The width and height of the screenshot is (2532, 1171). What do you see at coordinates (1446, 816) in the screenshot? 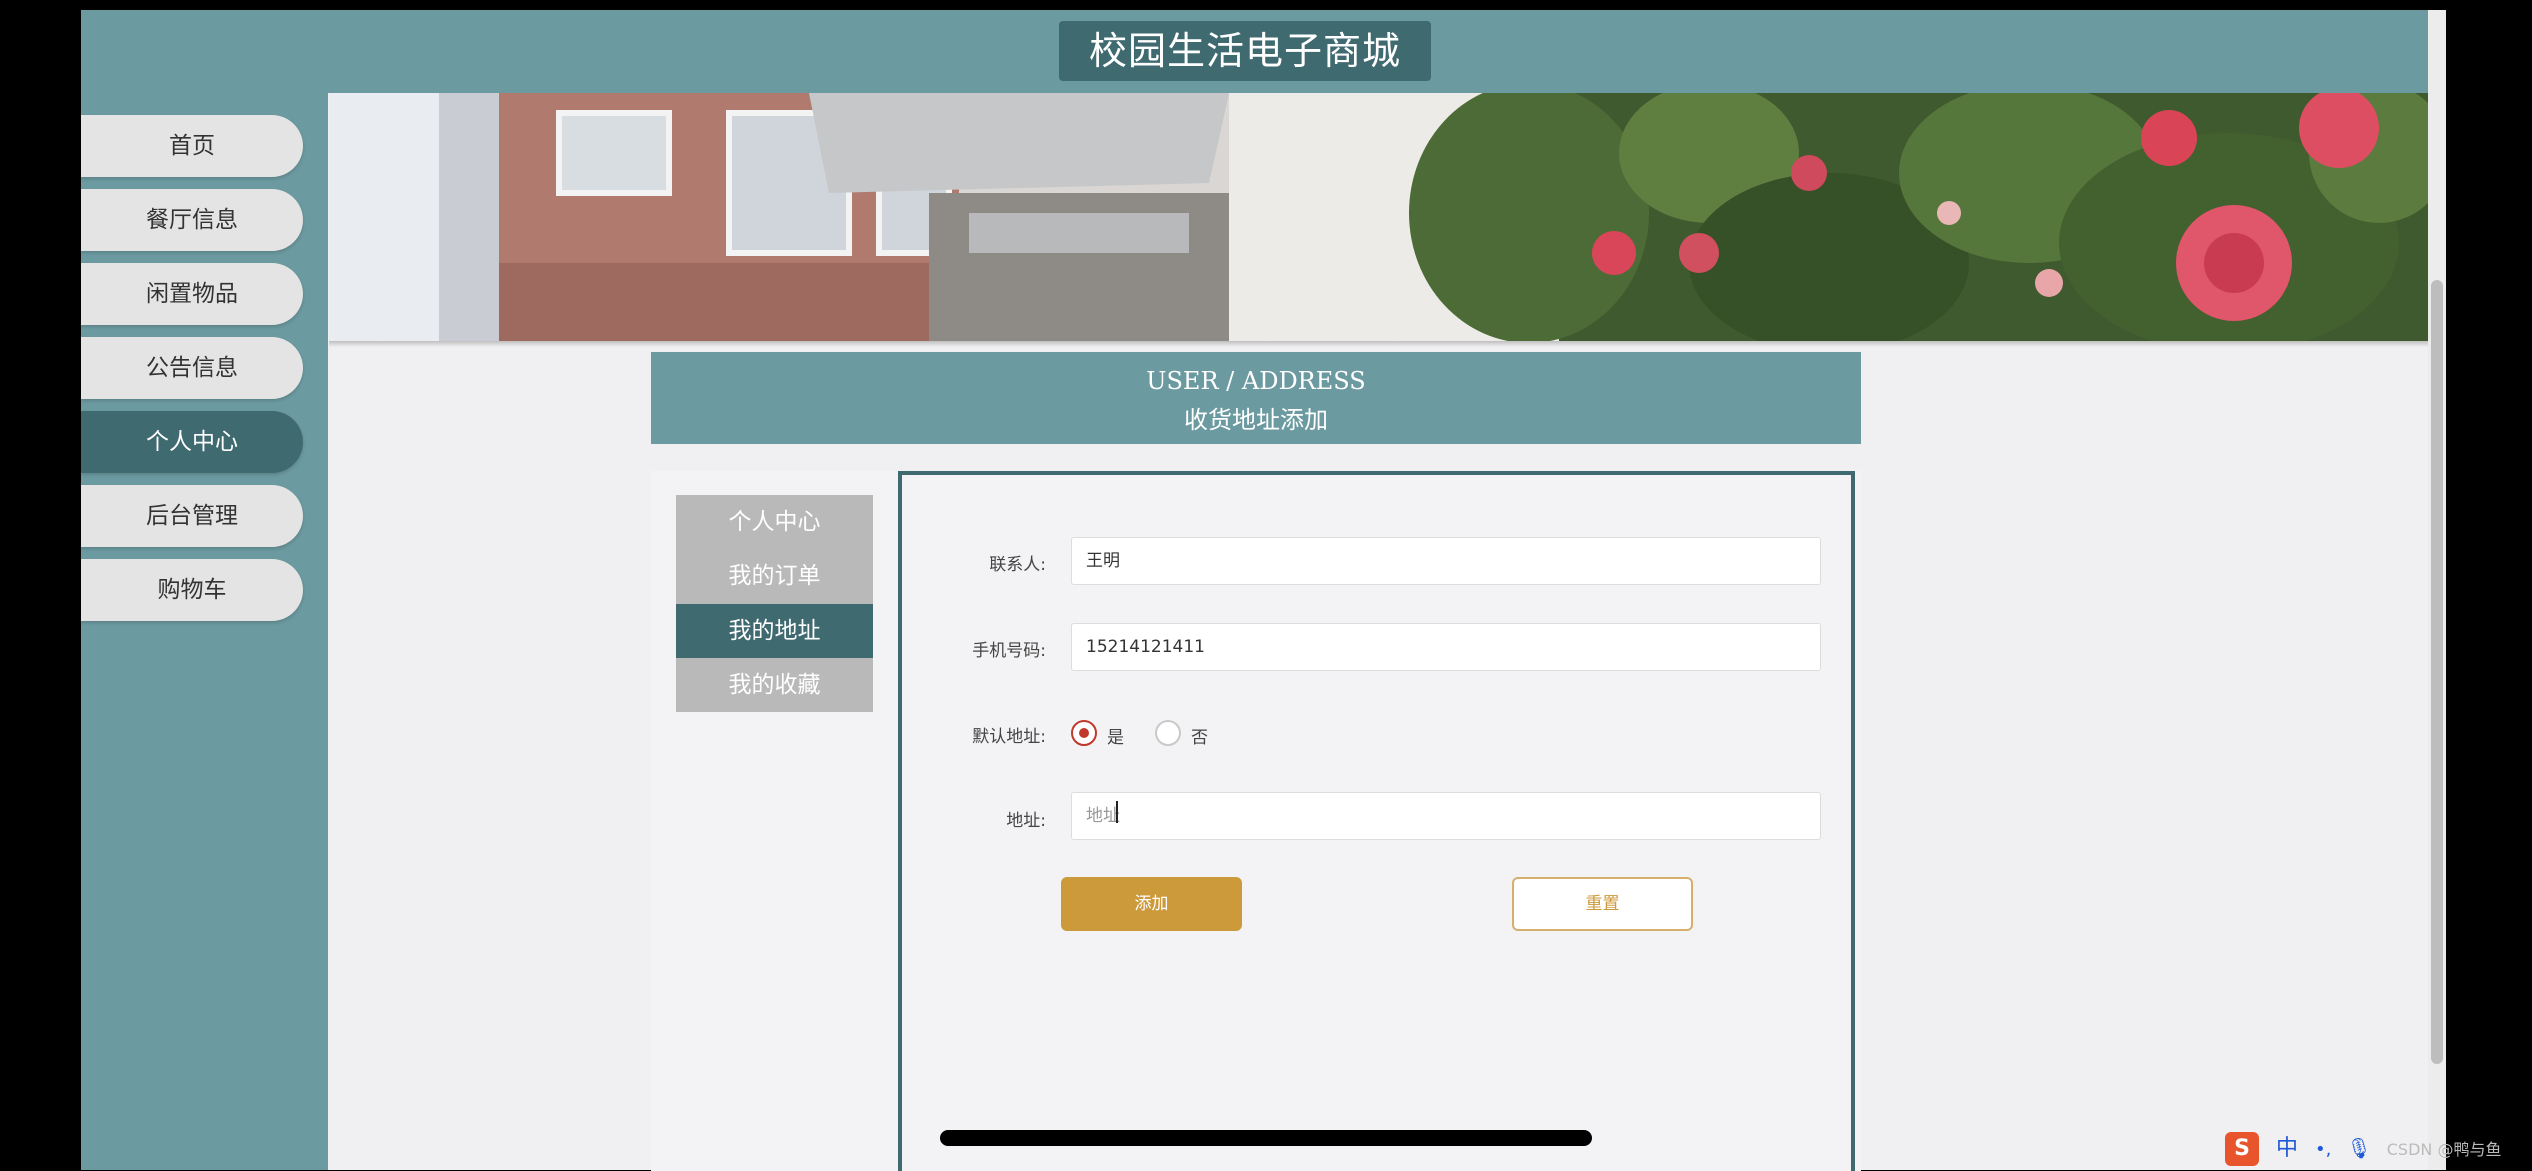
I see `address-input: 地址` at bounding box center [1446, 816].